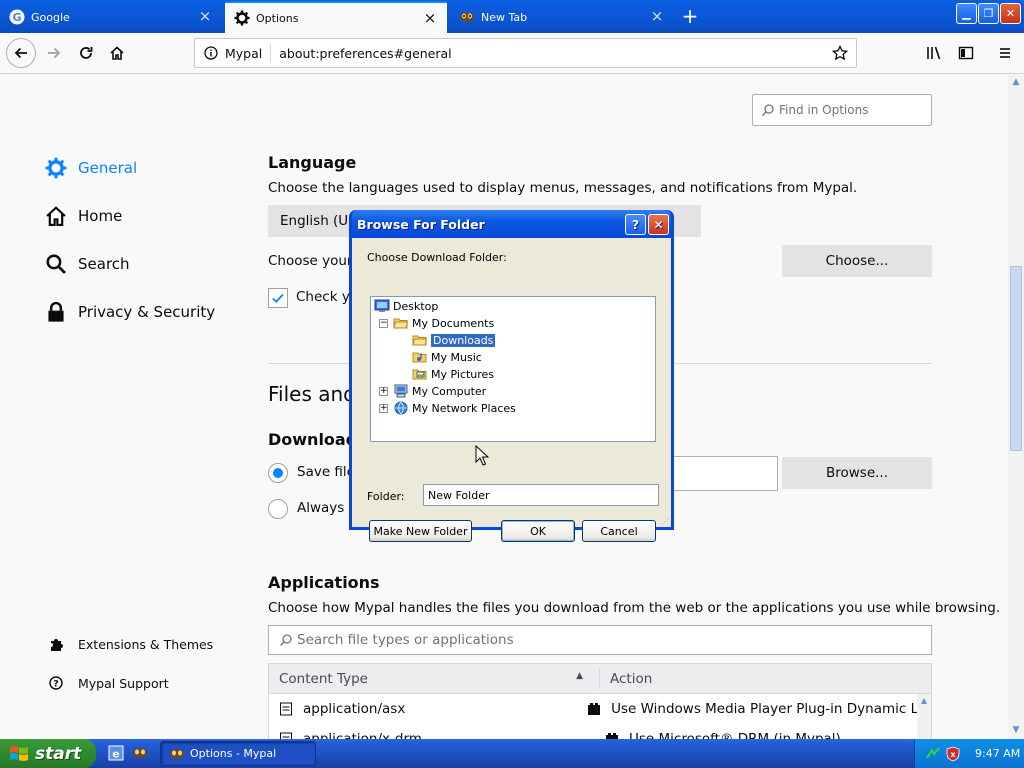 This screenshot has height=768, width=1024. I want to click on cancel-button: Cancel, so click(619, 531).